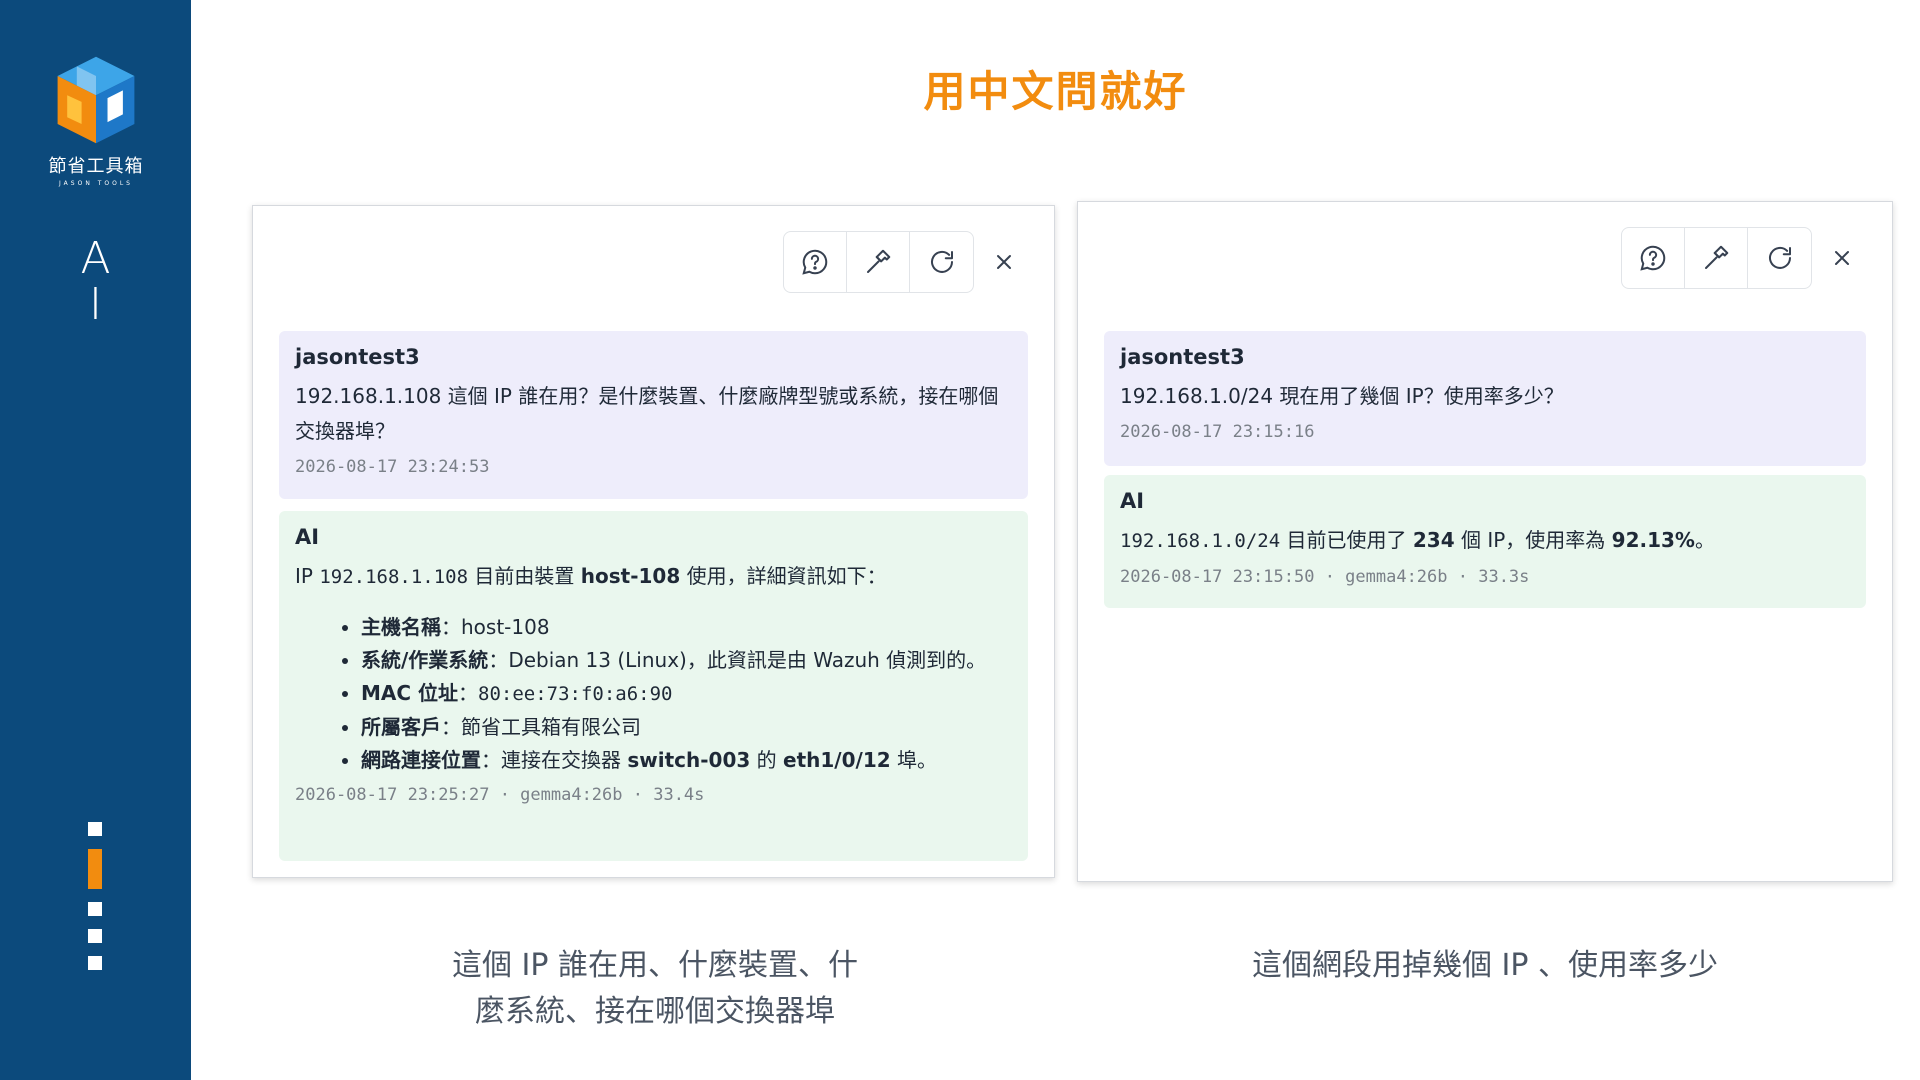 The height and width of the screenshot is (1080, 1920). I want to click on item-label: 系統/作業系統, so click(425, 660).